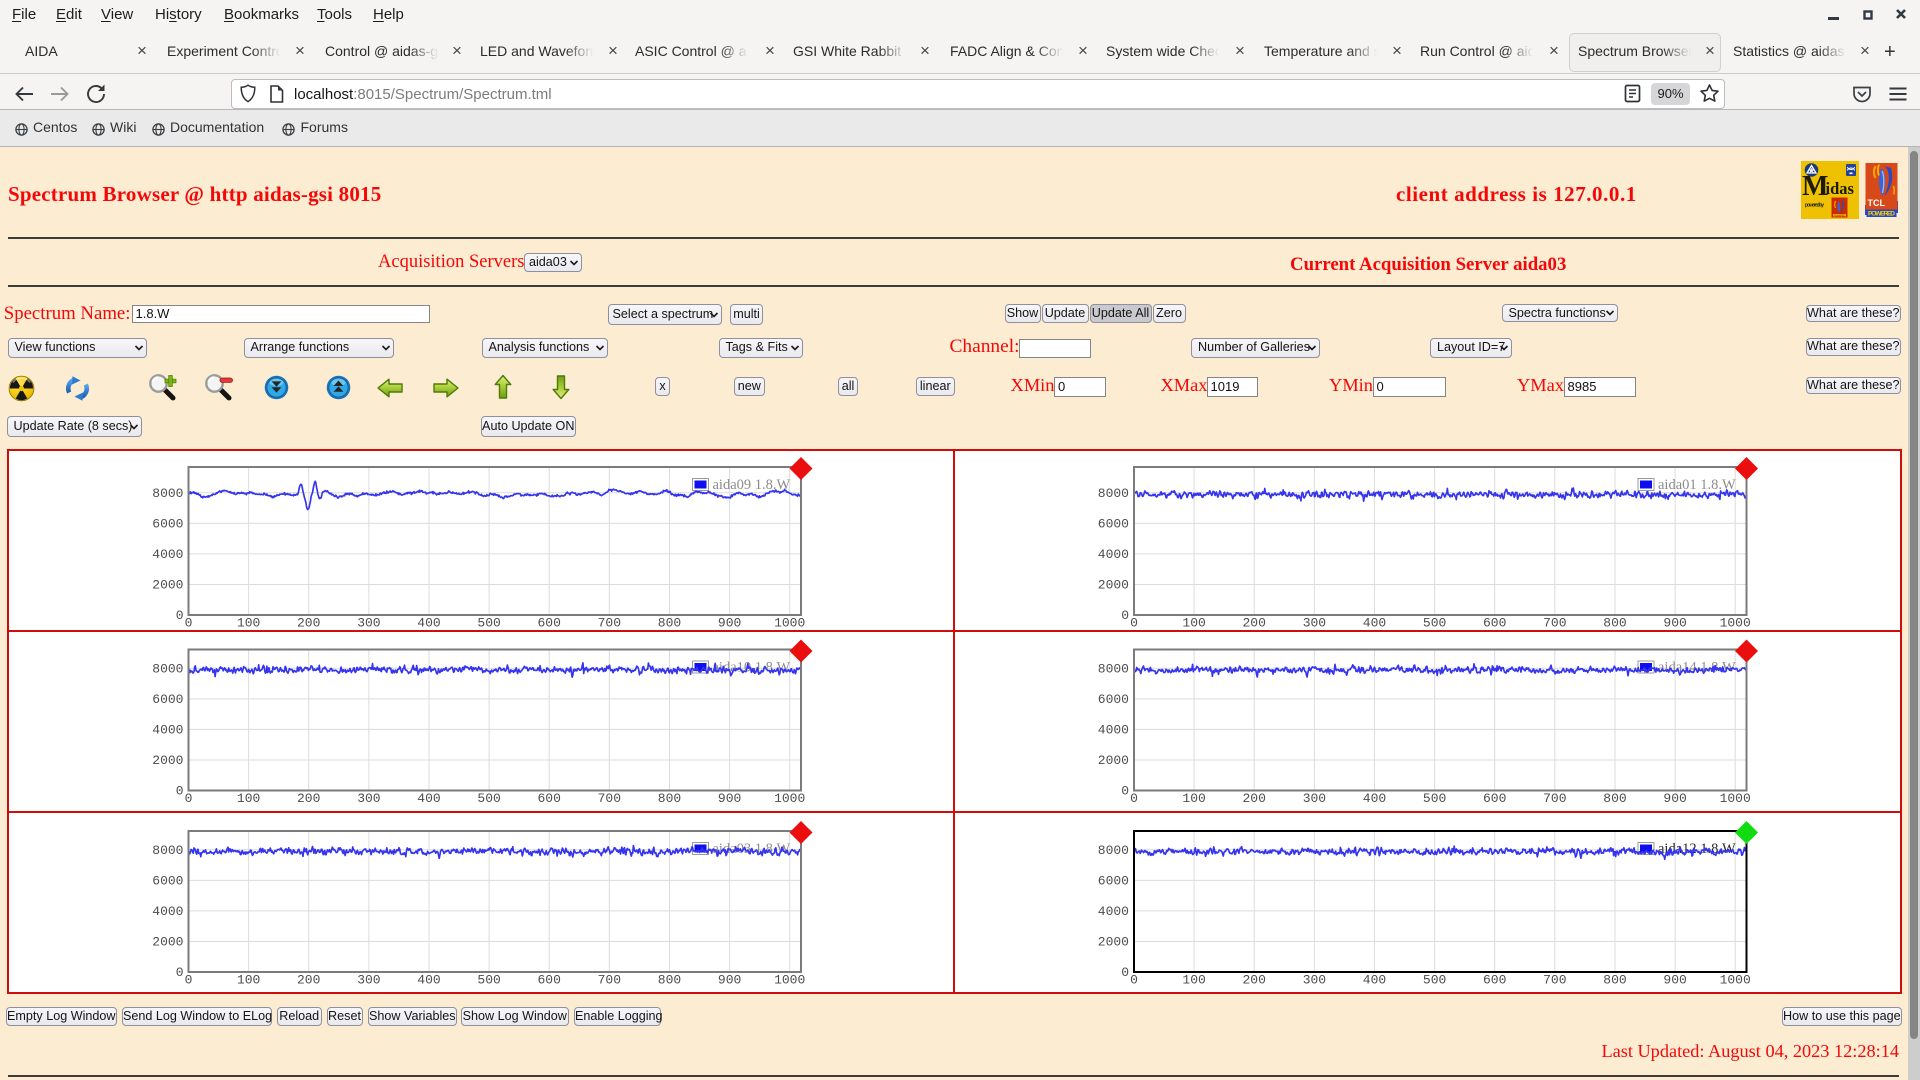  What do you see at coordinates (752, 485) in the screenshot?
I see `svg-text: aida09 1.8.W` at bounding box center [752, 485].